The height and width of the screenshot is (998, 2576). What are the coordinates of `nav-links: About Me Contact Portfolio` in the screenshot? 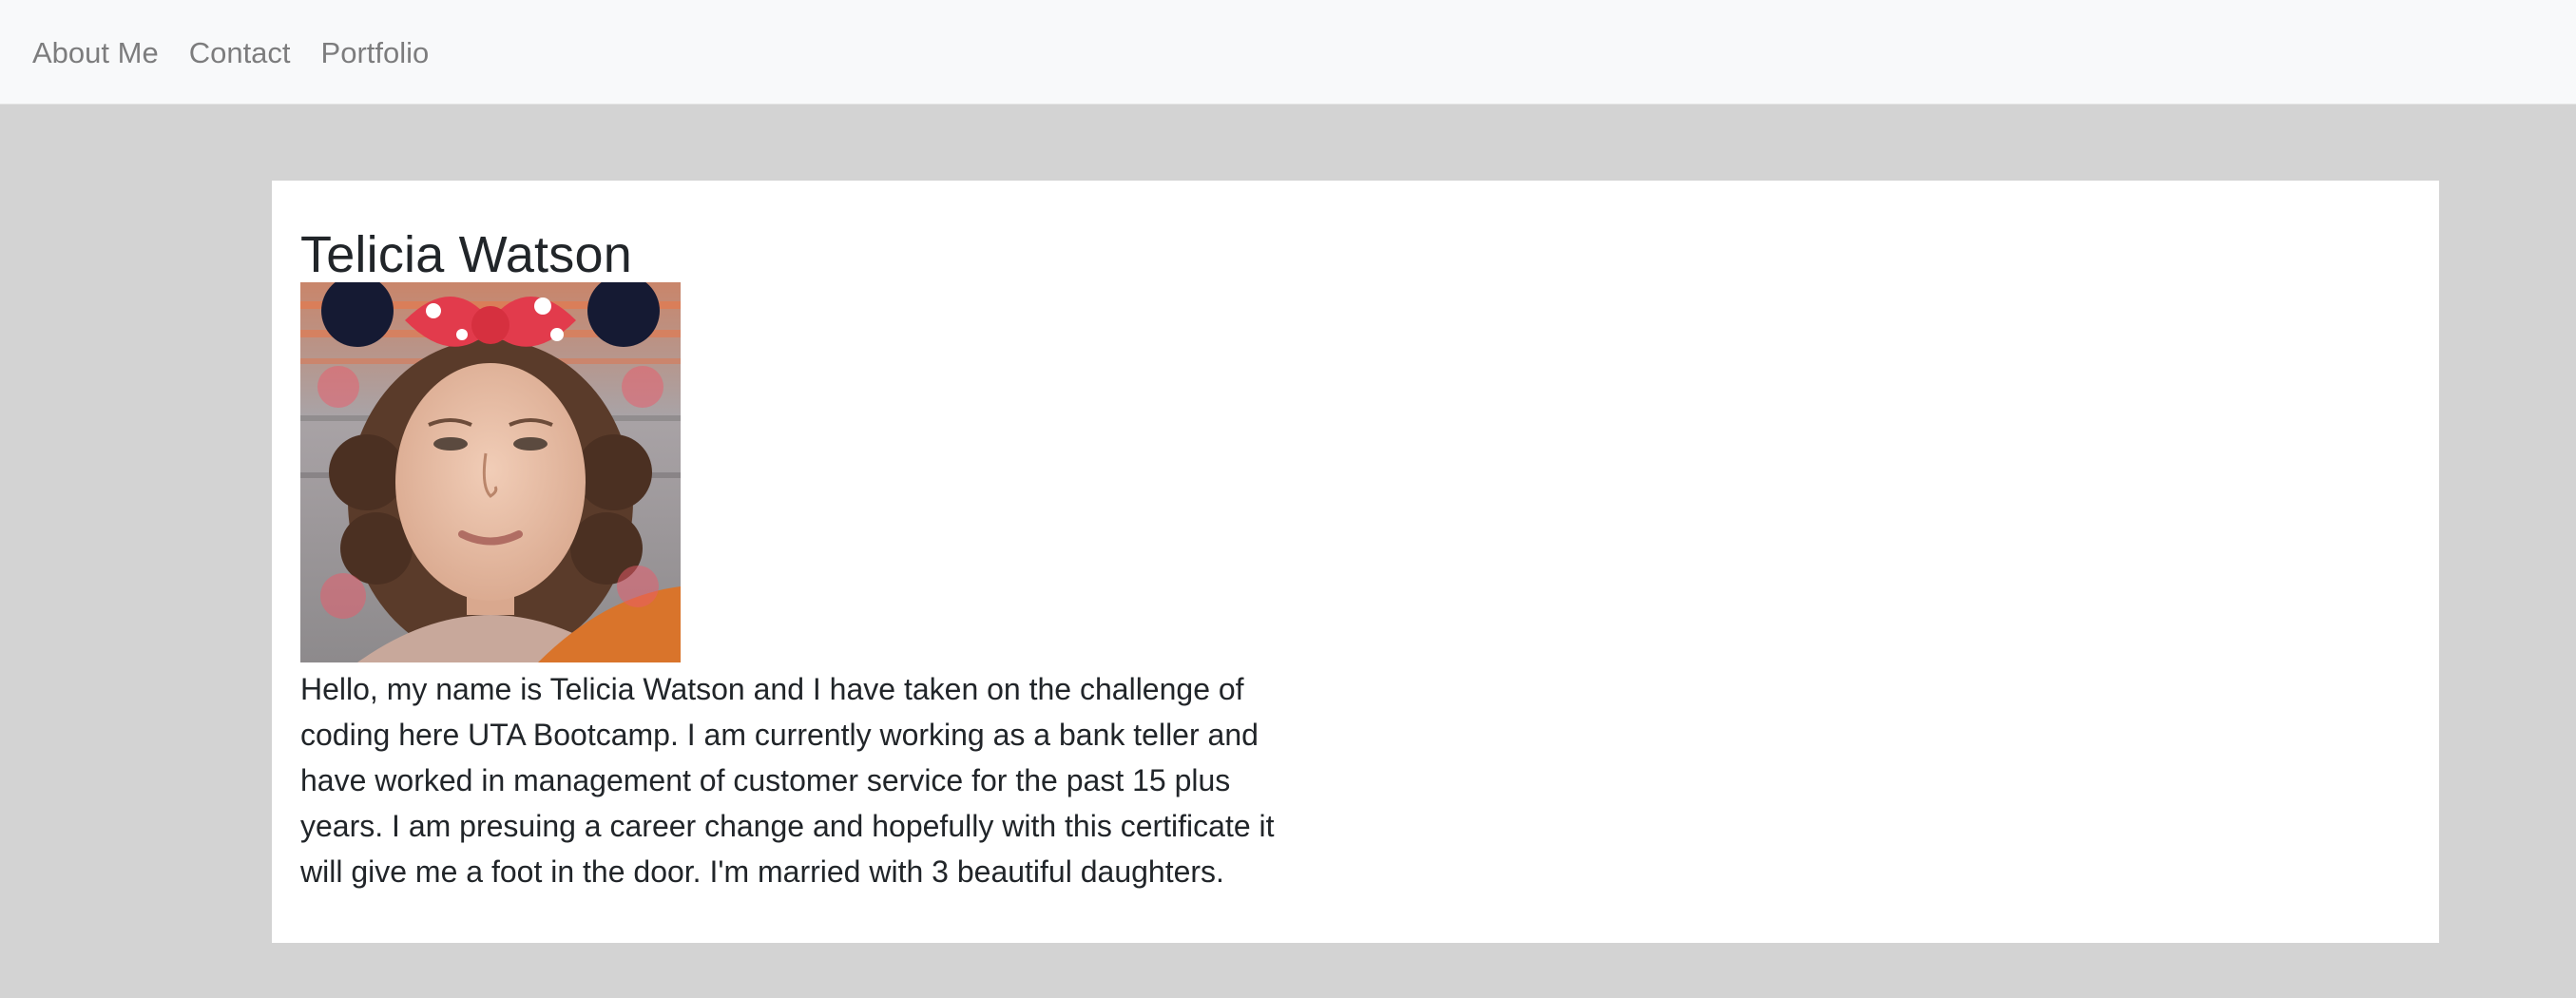 It's located at (1288, 52).